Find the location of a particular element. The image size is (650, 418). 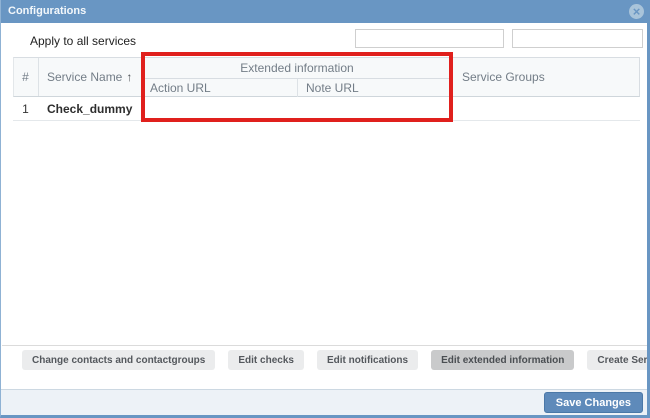

edit-checks-button: Edit checks is located at coordinates (266, 360).